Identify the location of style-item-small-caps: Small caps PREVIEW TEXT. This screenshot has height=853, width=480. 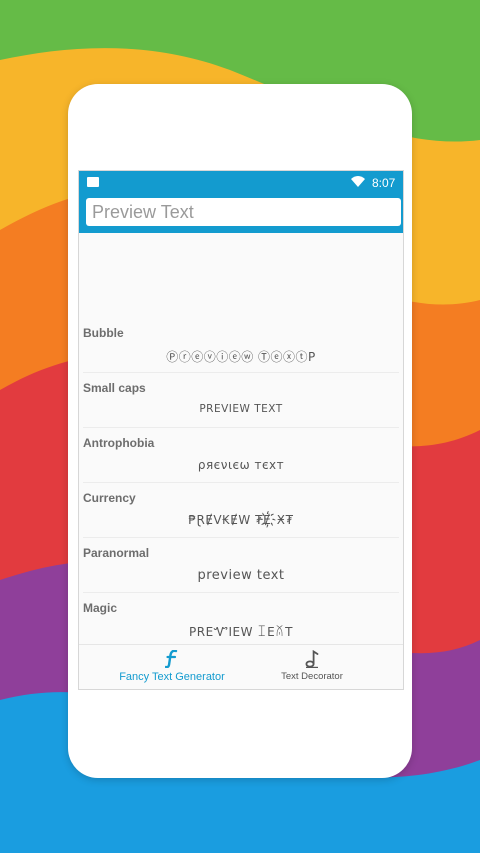
(241, 403).